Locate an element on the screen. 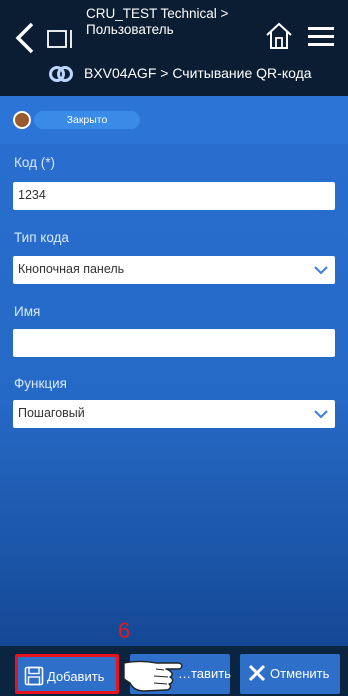  cancel-button-label: Отменить is located at coordinates (300, 673).